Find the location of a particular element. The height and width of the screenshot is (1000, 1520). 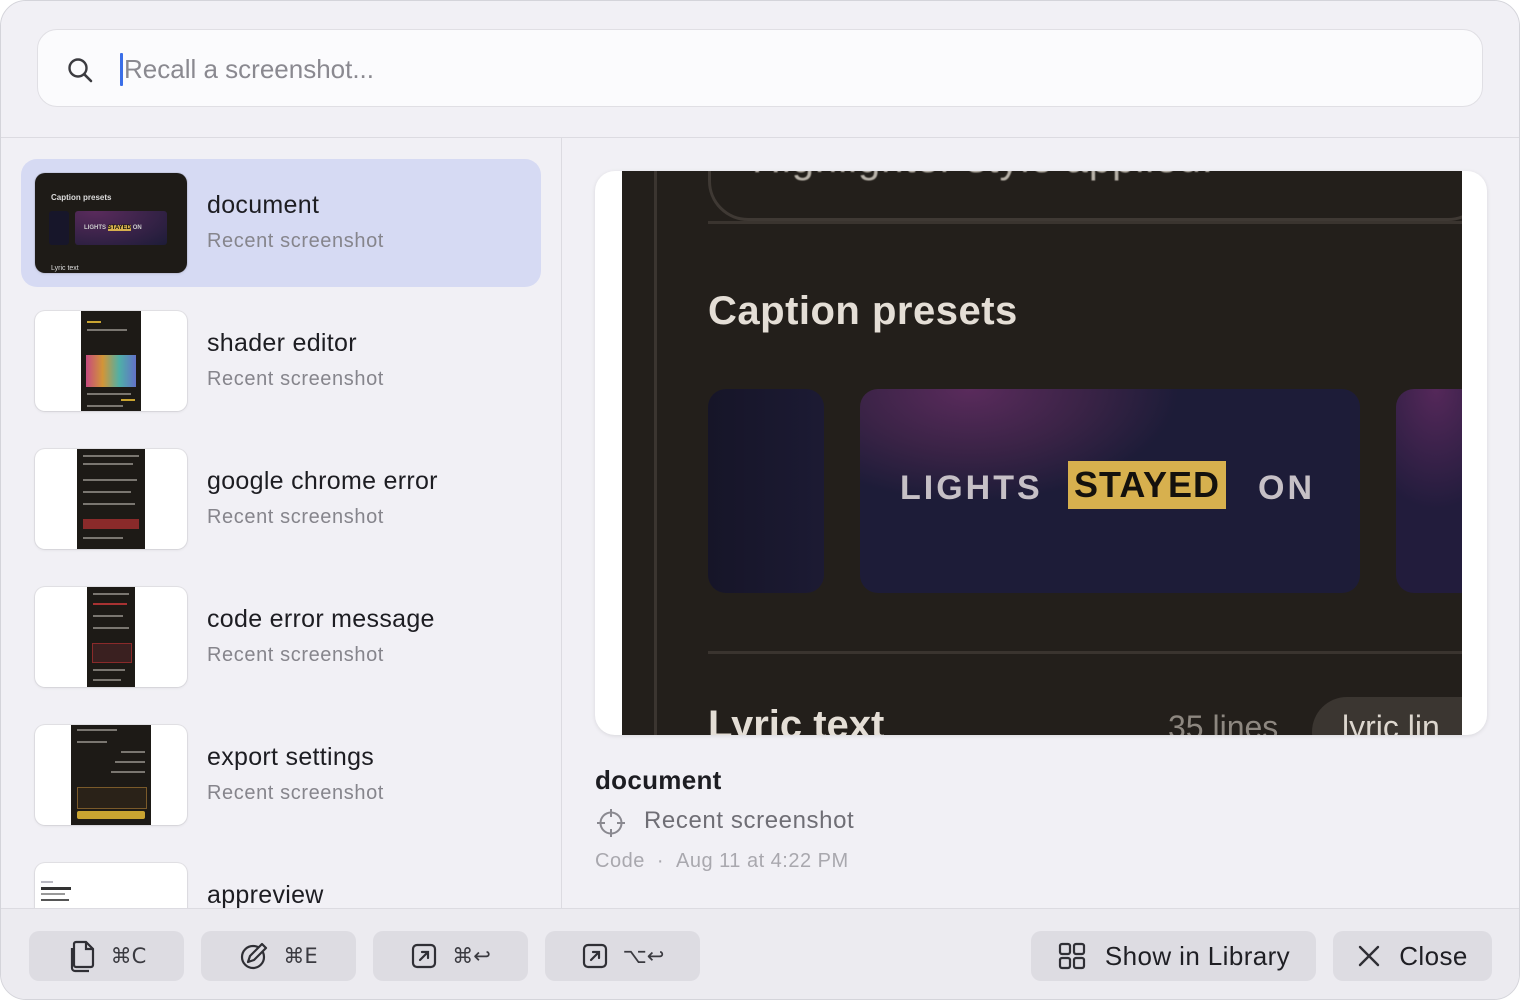

open-shortcut: ⌘↩ is located at coordinates (471, 956).